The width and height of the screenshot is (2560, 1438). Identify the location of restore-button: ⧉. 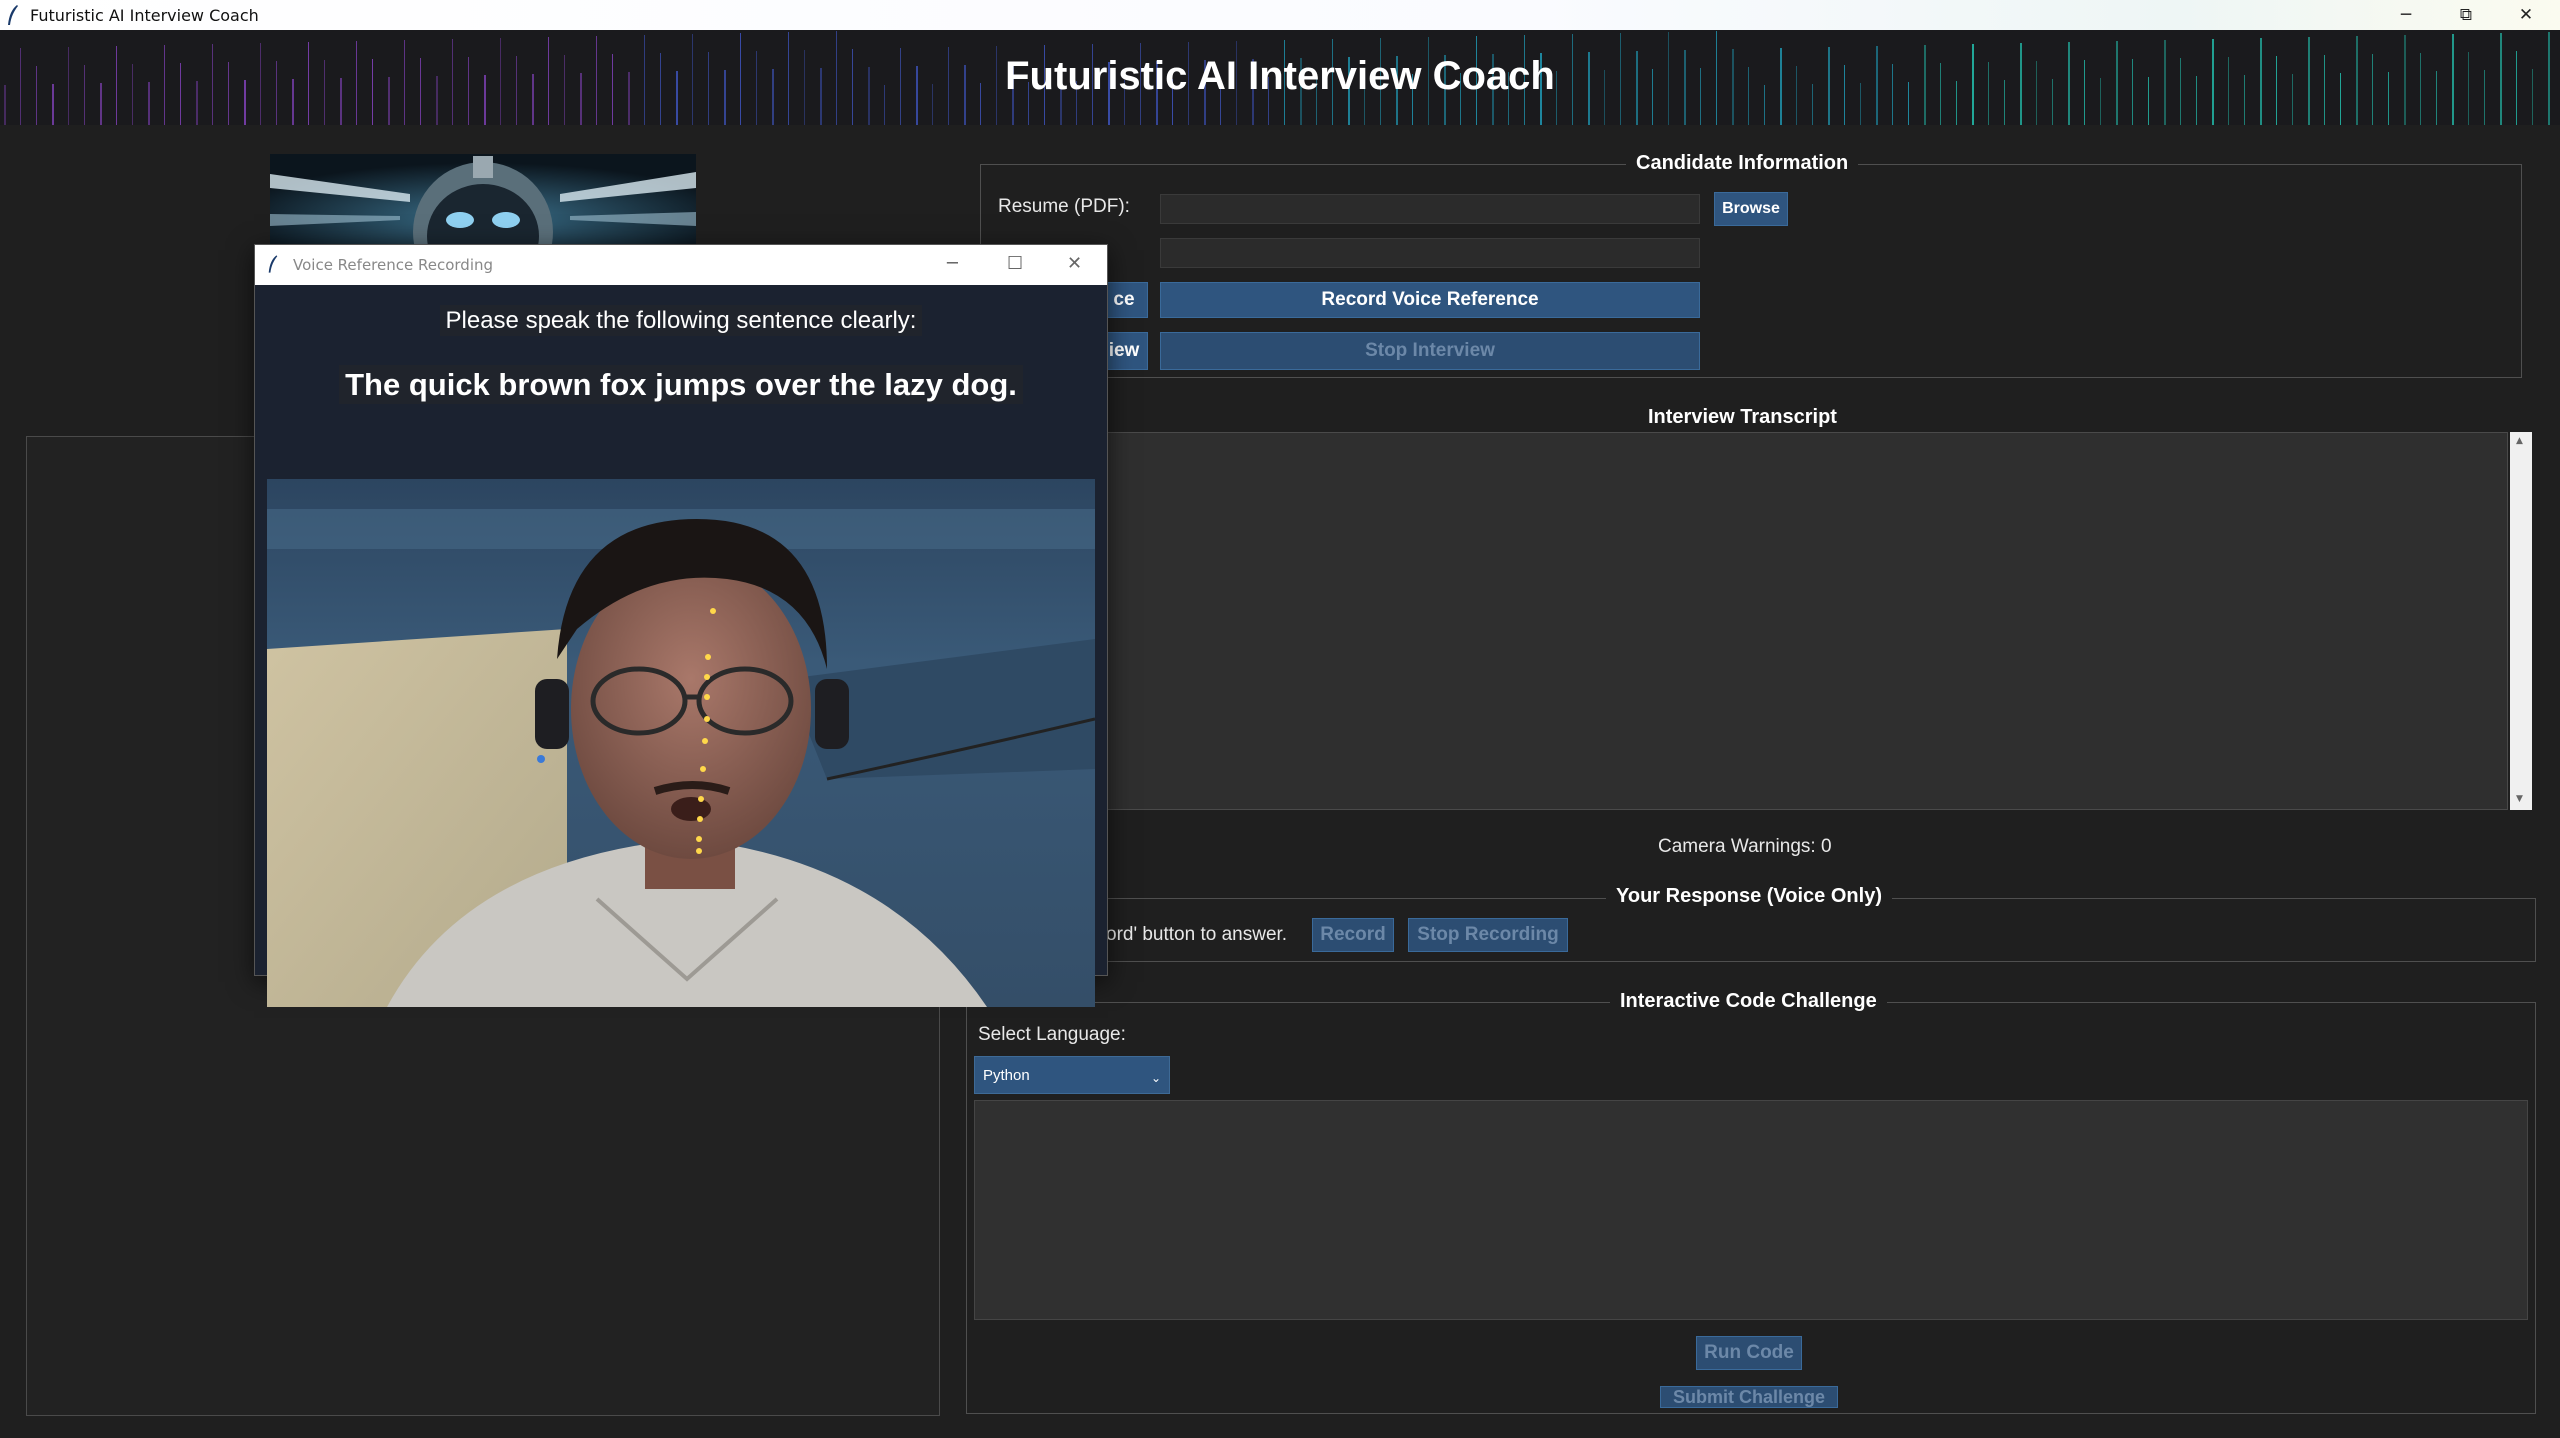
(2466, 15).